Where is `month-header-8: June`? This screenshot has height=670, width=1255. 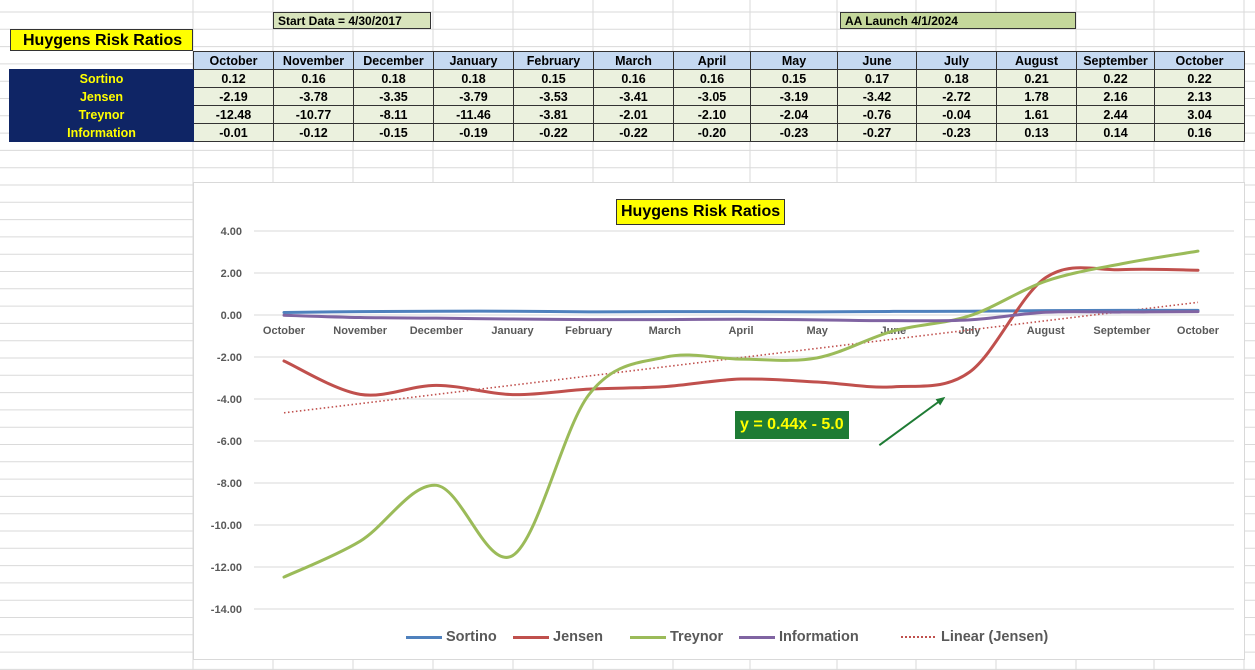 month-header-8: June is located at coordinates (877, 60).